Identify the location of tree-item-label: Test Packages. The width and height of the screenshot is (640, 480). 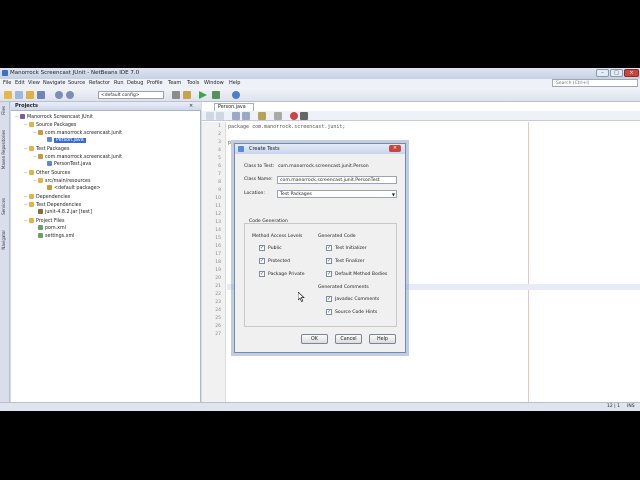
(53, 149).